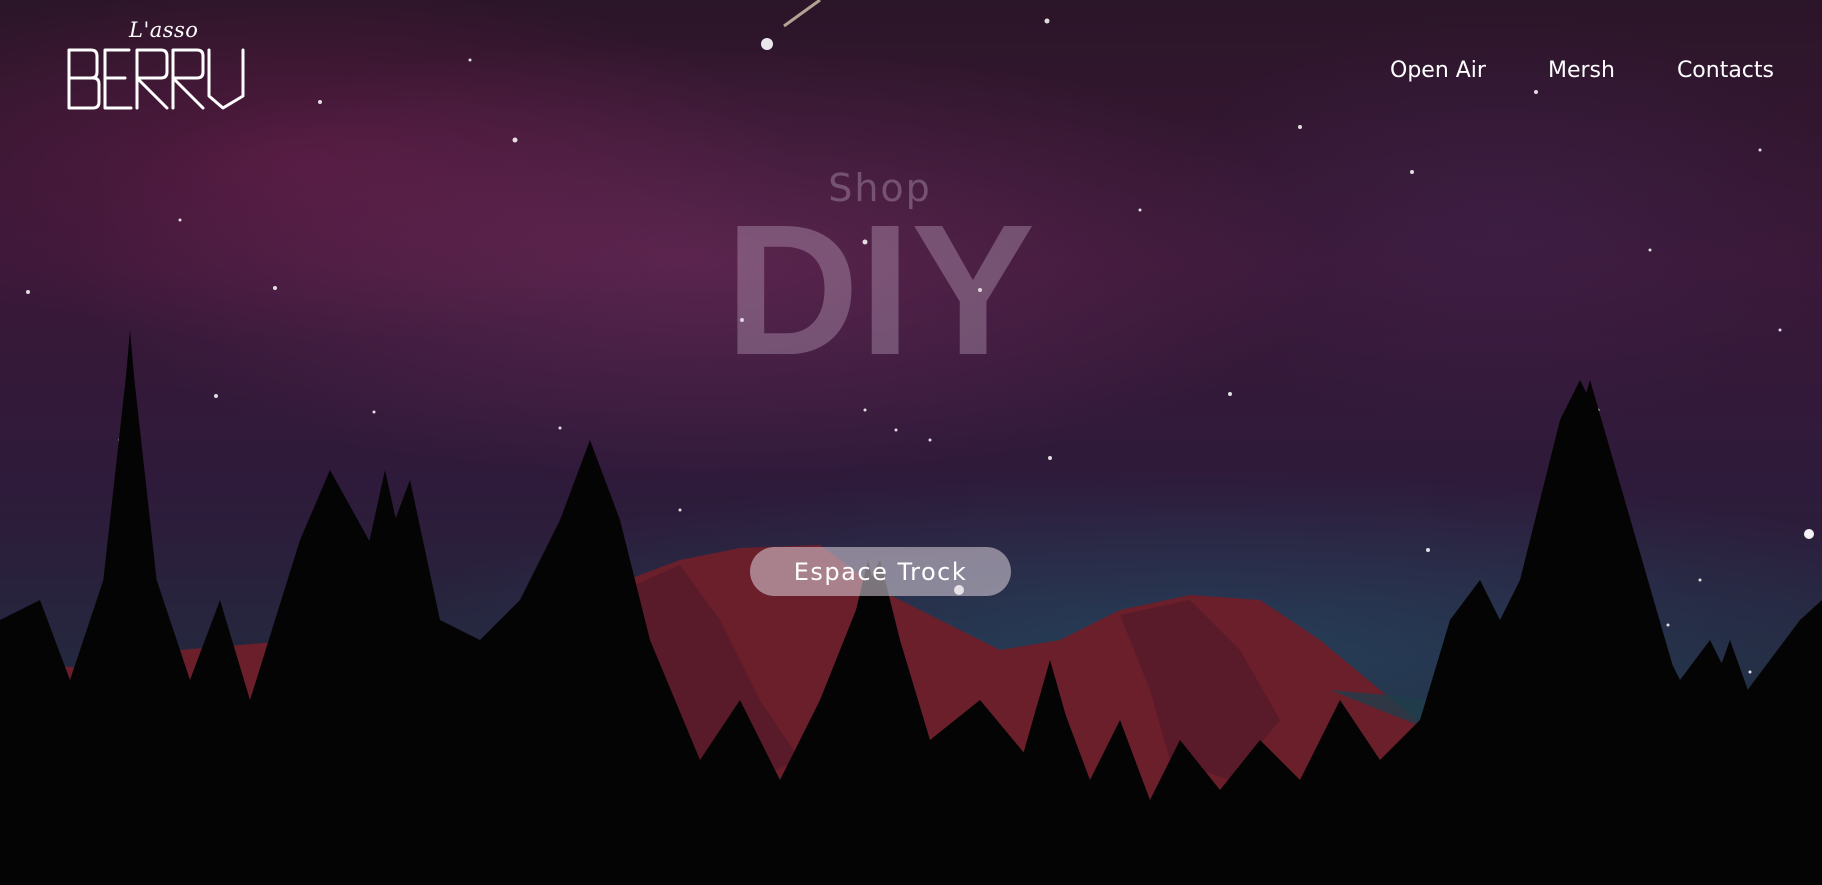  Describe the element at coordinates (880, 290) in the screenshot. I see `hero-title: DIY` at that location.